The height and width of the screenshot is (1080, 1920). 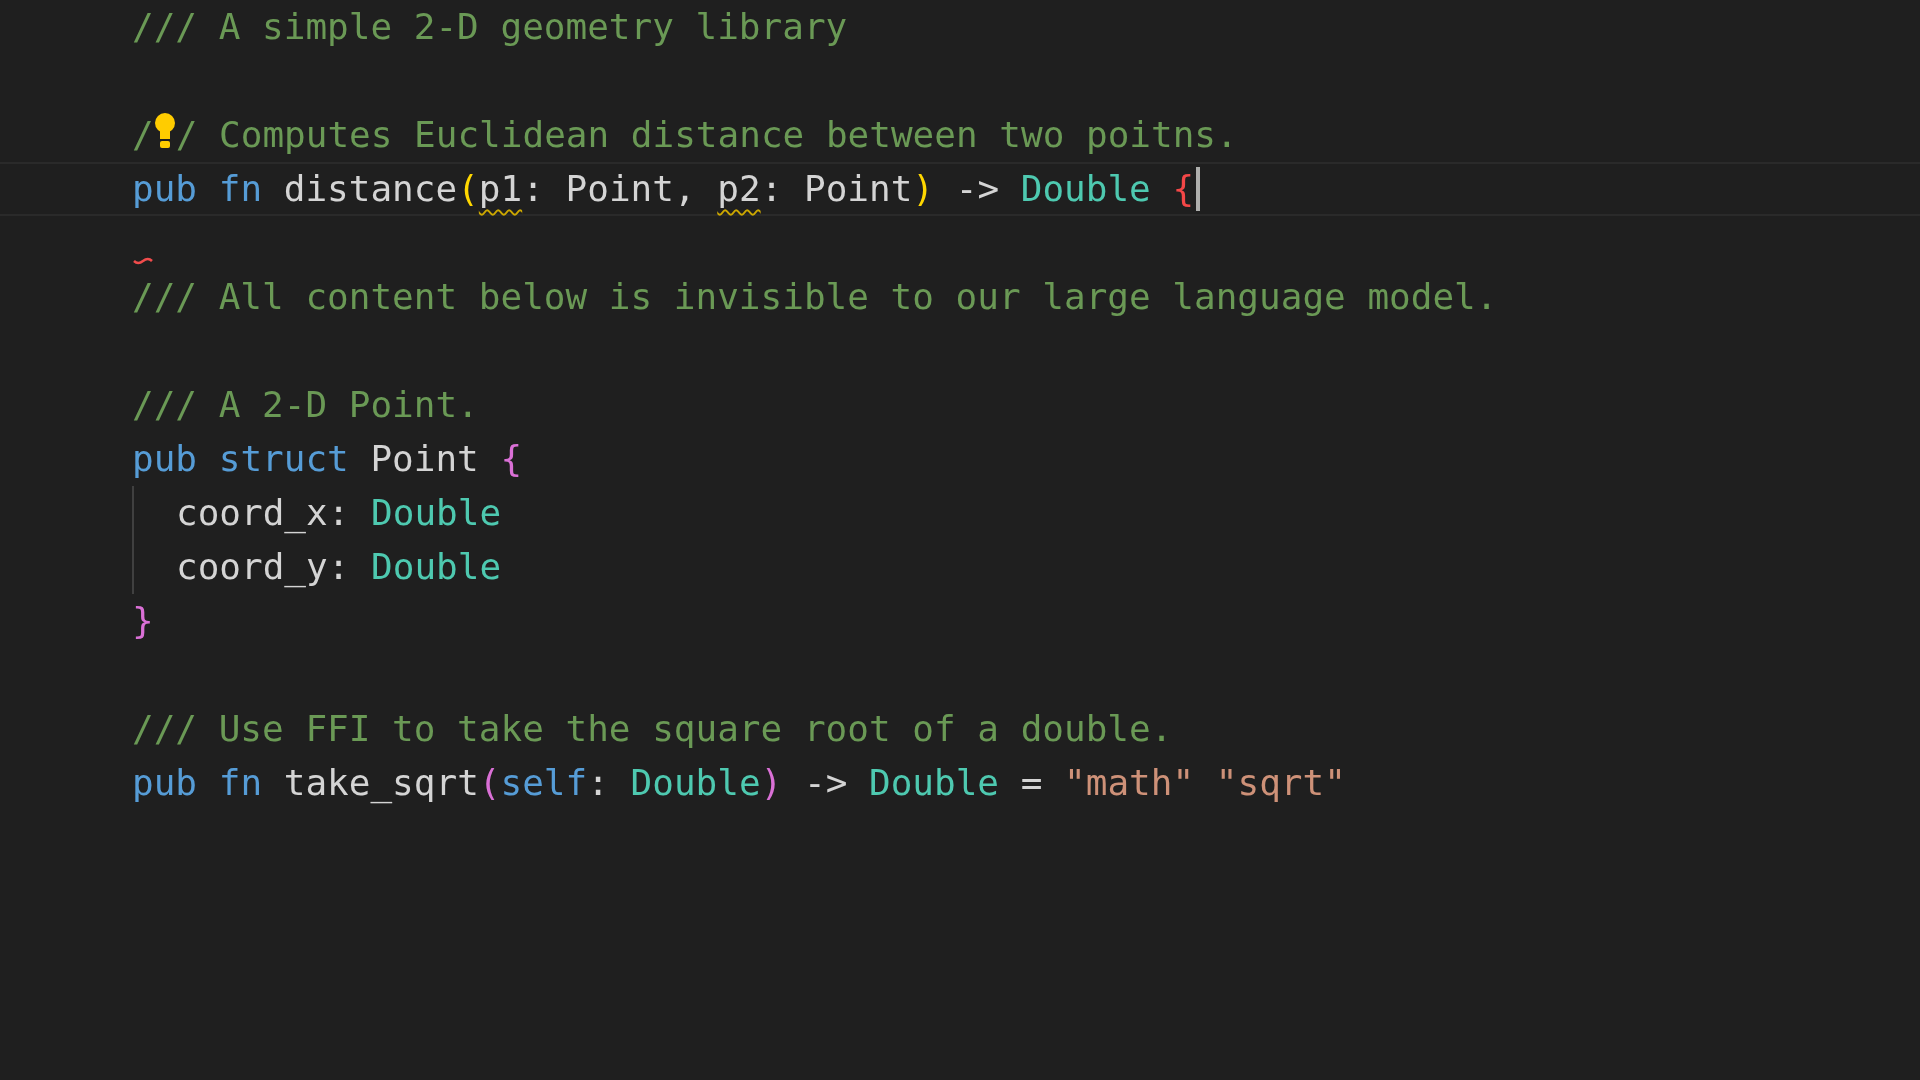 What do you see at coordinates (1130, 783) in the screenshot?
I see `string-literal: "math"` at bounding box center [1130, 783].